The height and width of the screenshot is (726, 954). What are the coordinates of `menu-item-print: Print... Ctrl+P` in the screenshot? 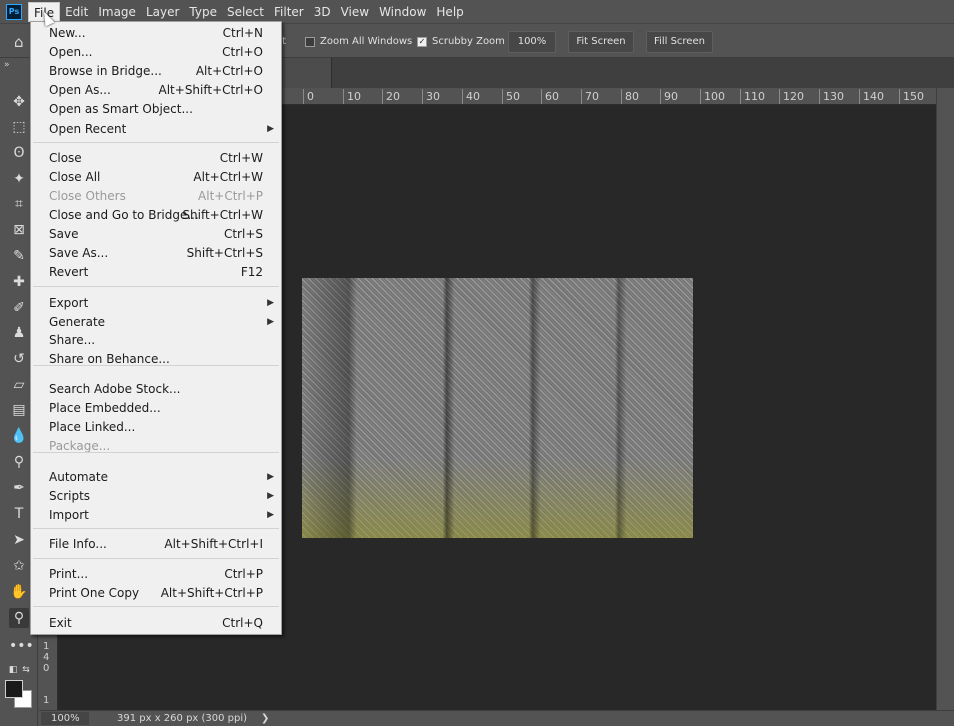 It's located at (156, 574).